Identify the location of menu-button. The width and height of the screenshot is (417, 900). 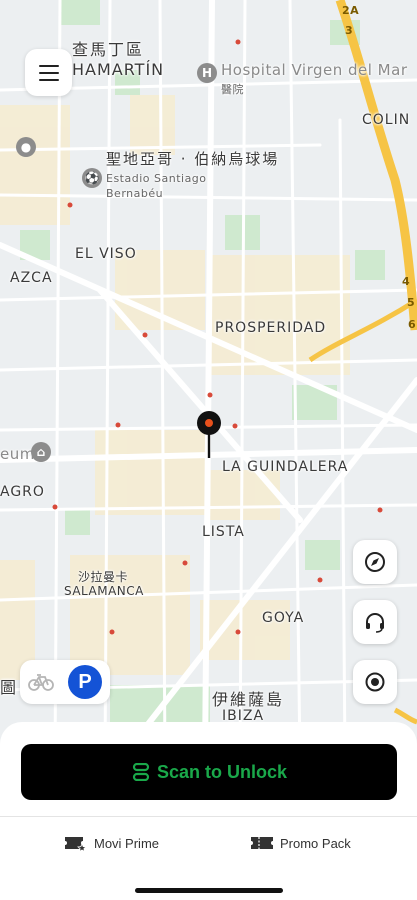
(48, 72).